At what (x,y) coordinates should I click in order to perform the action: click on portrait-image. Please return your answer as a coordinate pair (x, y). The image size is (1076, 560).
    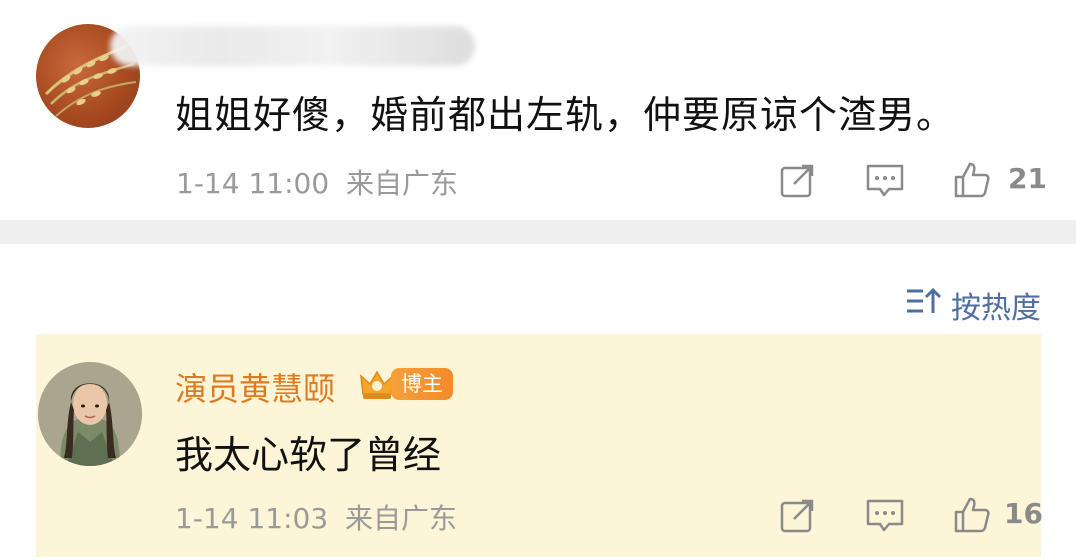
    Looking at the image, I should click on (90, 414).